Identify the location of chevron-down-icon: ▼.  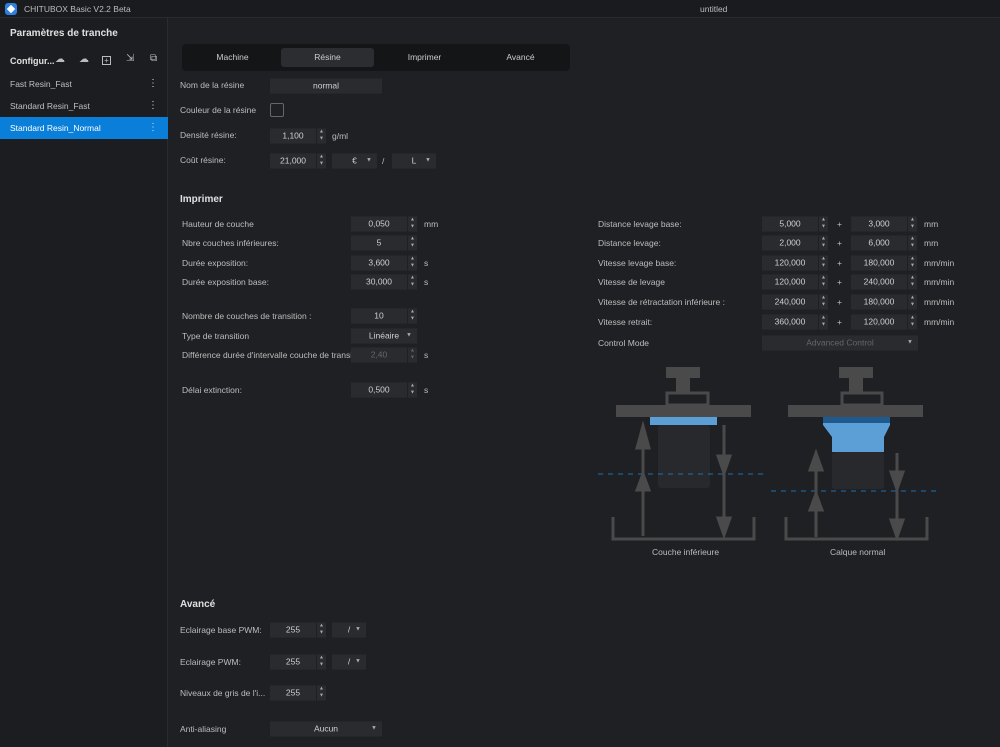
(358, 629).